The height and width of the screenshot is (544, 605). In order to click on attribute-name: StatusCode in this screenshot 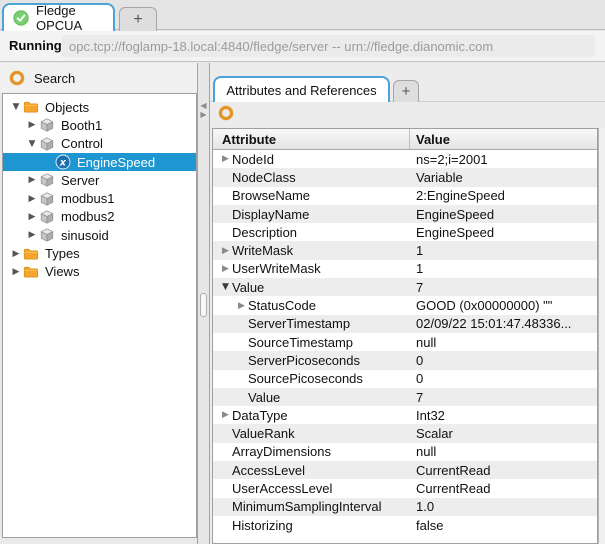, I will do `click(282, 306)`.